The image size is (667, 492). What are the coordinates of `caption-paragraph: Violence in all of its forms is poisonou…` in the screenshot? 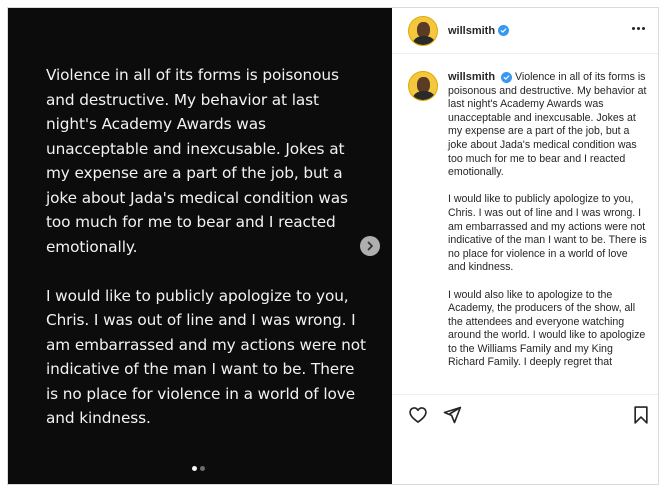 It's located at (547, 125).